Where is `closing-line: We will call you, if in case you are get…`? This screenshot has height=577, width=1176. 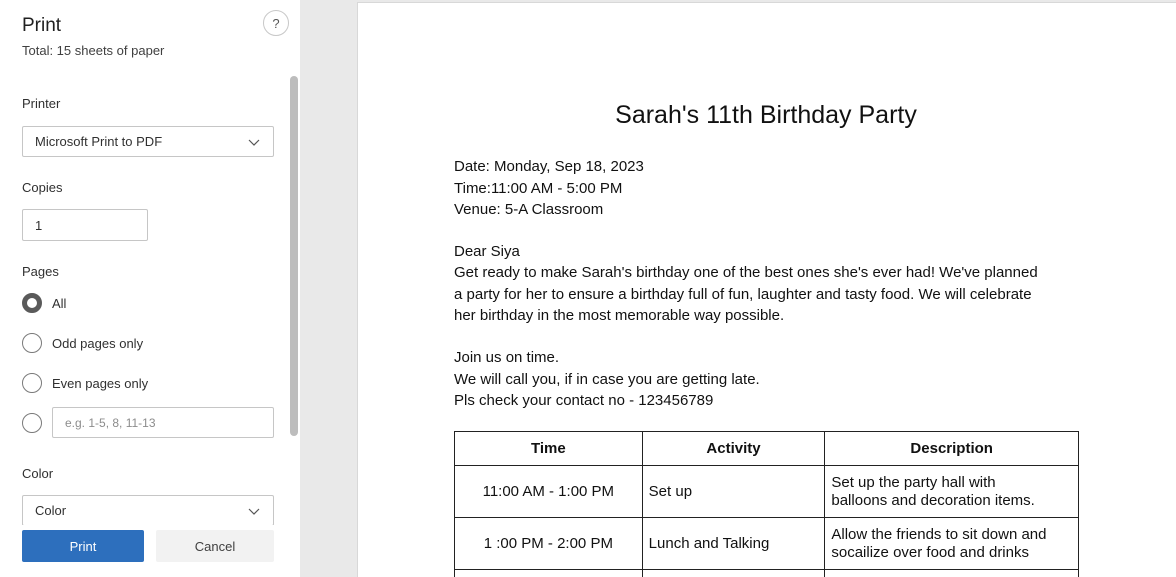 closing-line: We will call you, if in case you are get… is located at coordinates (607, 379).